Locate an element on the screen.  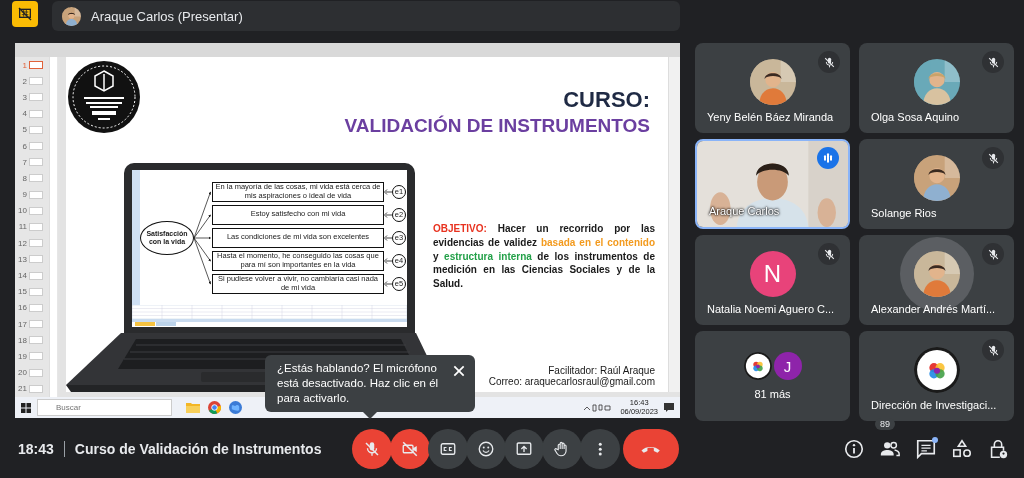
folder-icon is located at coordinates (193, 407).